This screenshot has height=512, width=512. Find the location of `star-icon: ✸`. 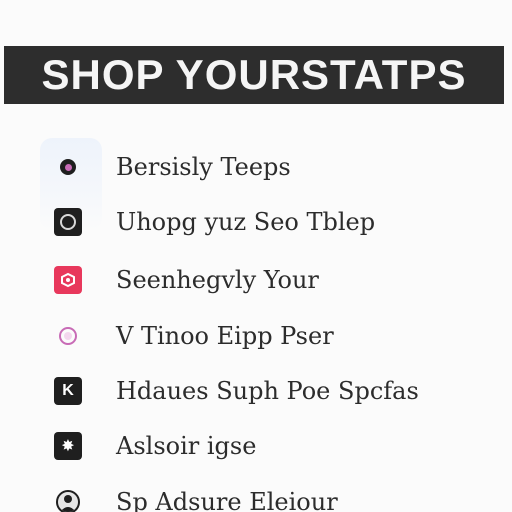

star-icon: ✸ is located at coordinates (68, 446).